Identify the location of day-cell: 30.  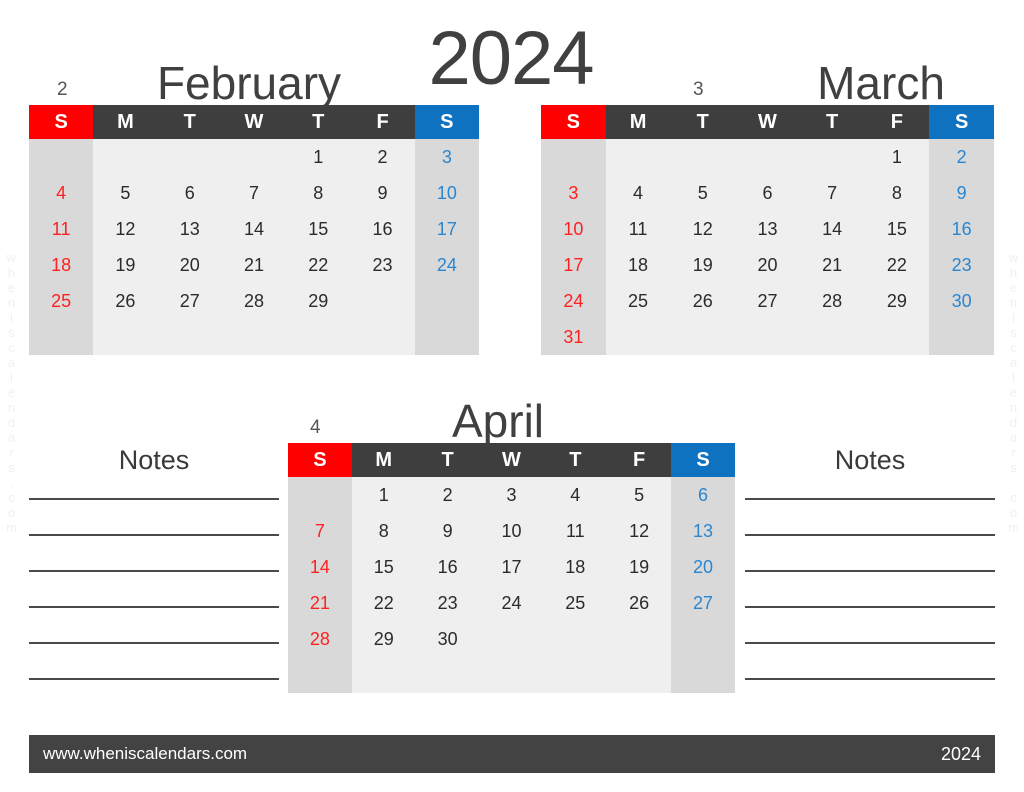
(961, 301).